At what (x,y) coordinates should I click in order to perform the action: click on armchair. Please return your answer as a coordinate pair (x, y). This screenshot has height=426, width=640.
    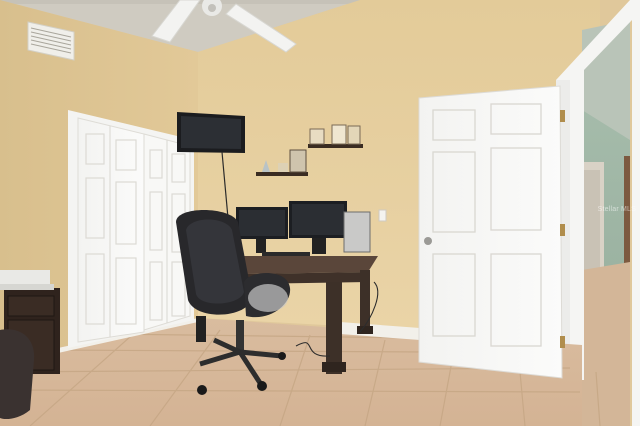
    Looking at the image, I should click on (17, 374).